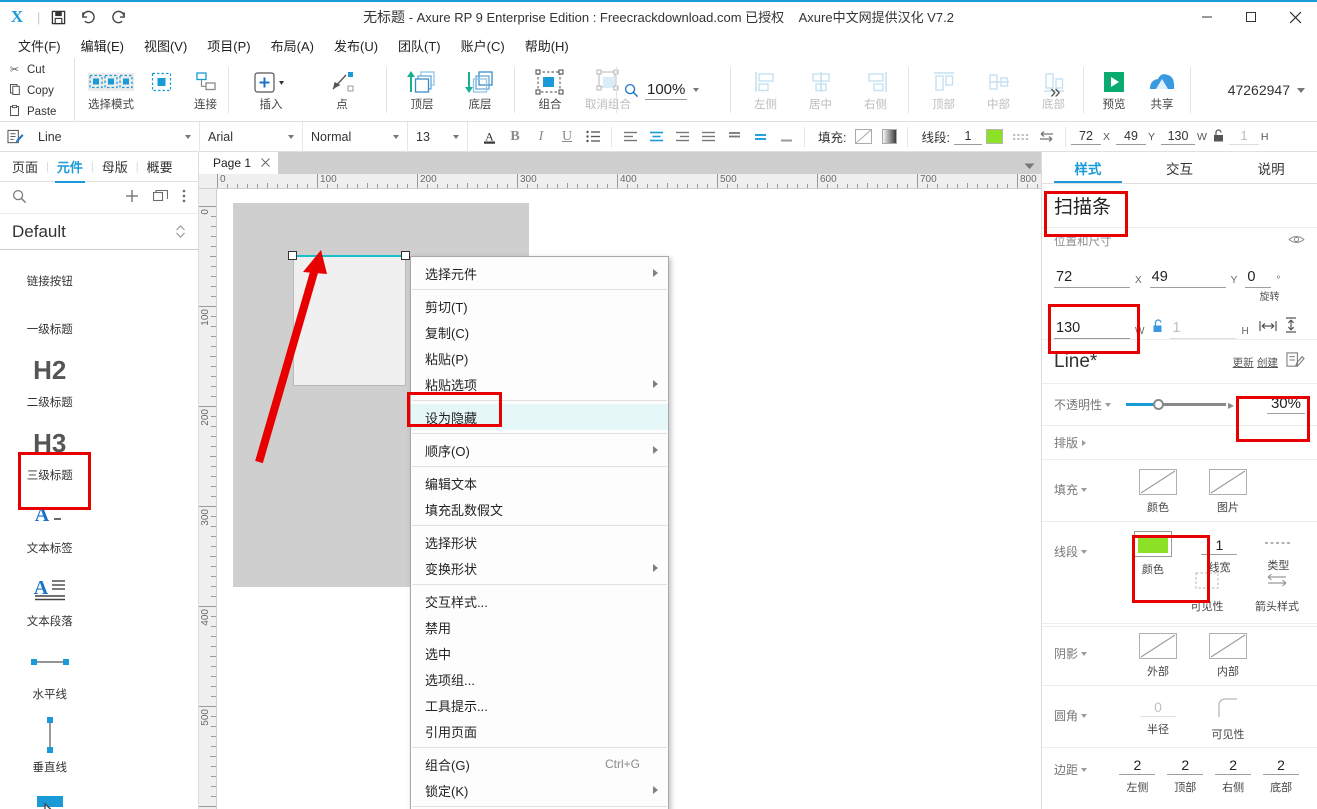 This screenshot has width=1317, height=809. What do you see at coordinates (111, 90) in the screenshot?
I see `select-mode-button: 选择模式` at bounding box center [111, 90].